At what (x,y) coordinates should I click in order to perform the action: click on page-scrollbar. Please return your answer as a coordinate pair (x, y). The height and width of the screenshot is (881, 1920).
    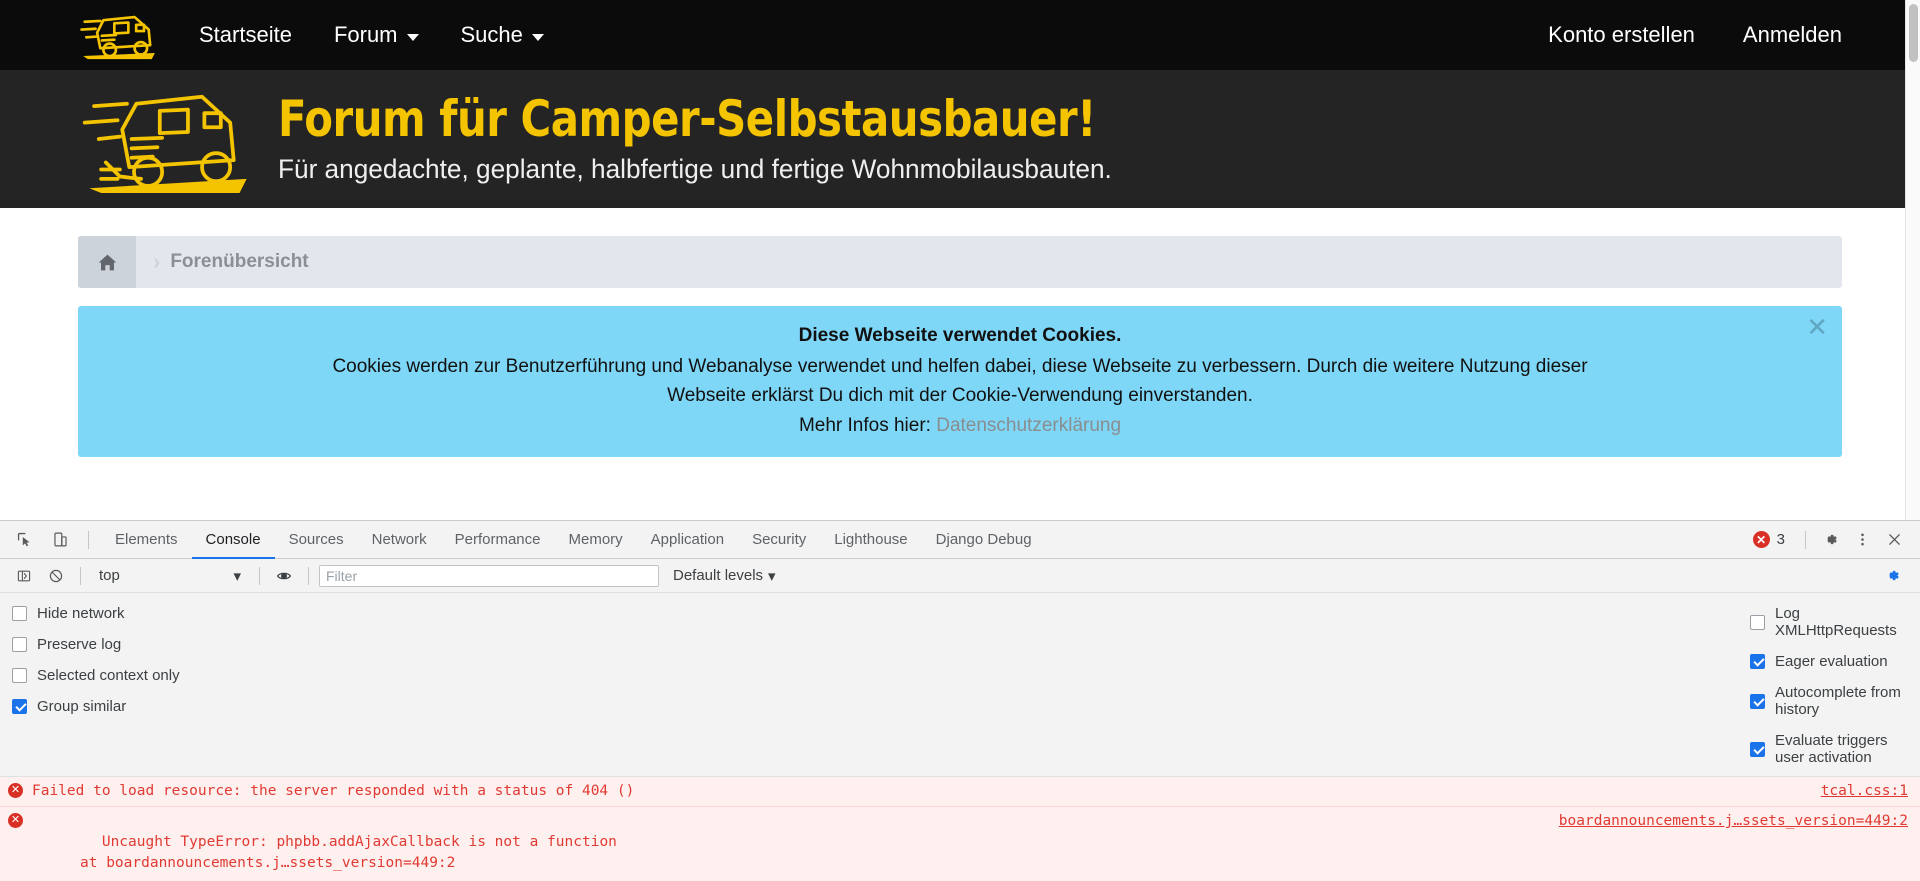
    Looking at the image, I should click on (1912, 260).